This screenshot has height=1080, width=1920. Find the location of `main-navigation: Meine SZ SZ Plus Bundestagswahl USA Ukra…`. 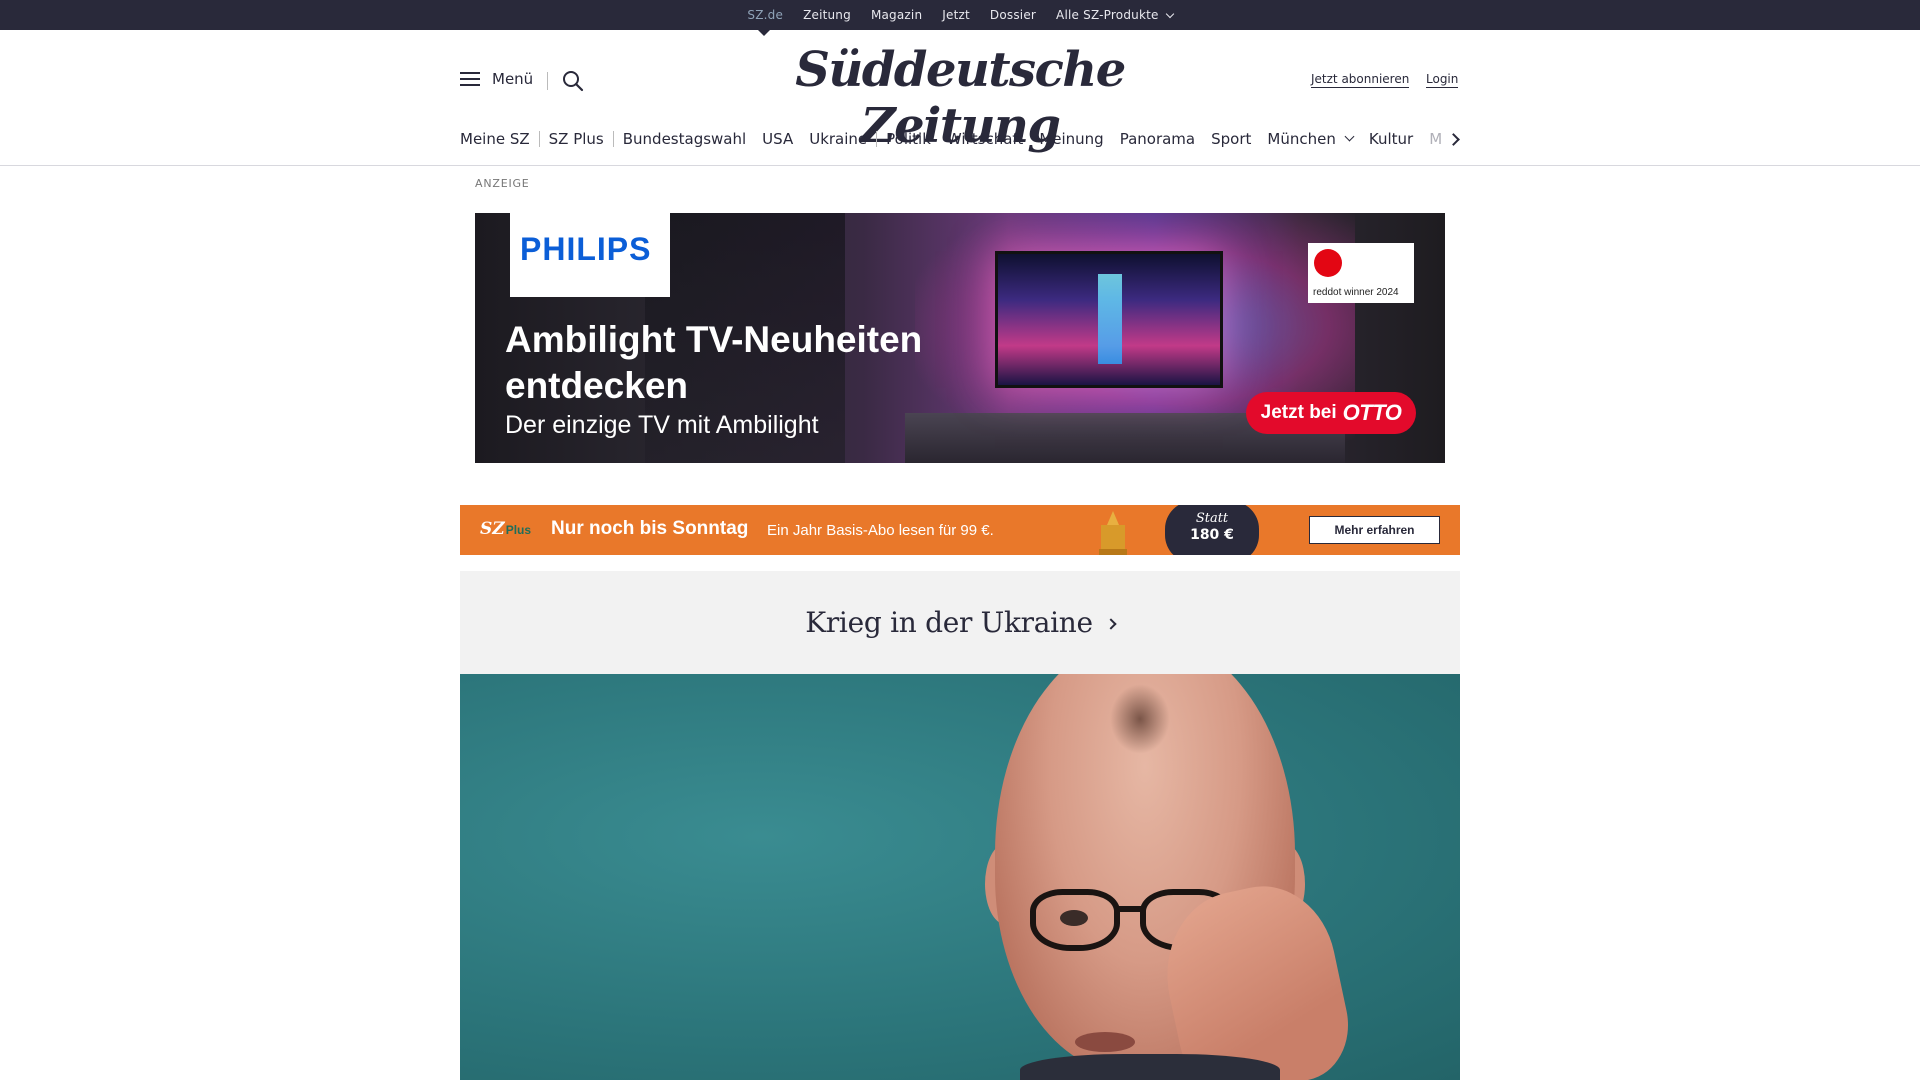

main-navigation: Meine SZ SZ Plus Bundestagswahl USA Ukra… is located at coordinates (960, 139).